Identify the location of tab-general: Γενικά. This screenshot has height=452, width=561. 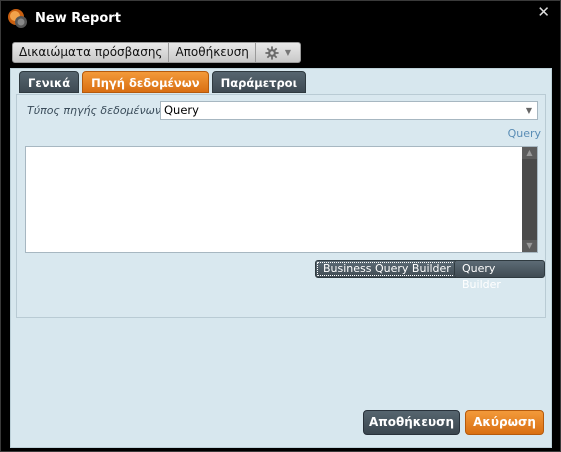
(49, 82).